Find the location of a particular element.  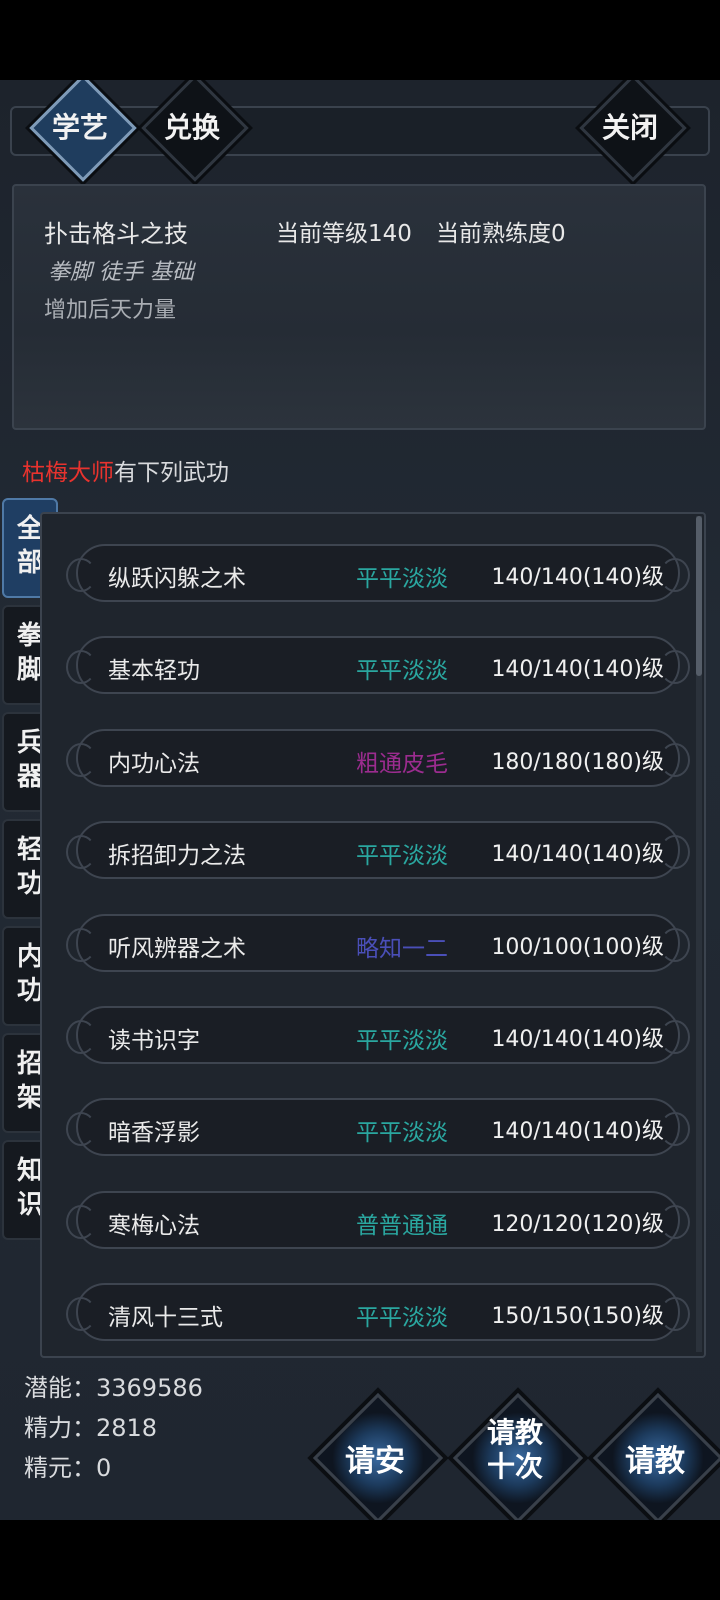

skill-row-level: 180/180(180)级 is located at coordinates (577, 762).